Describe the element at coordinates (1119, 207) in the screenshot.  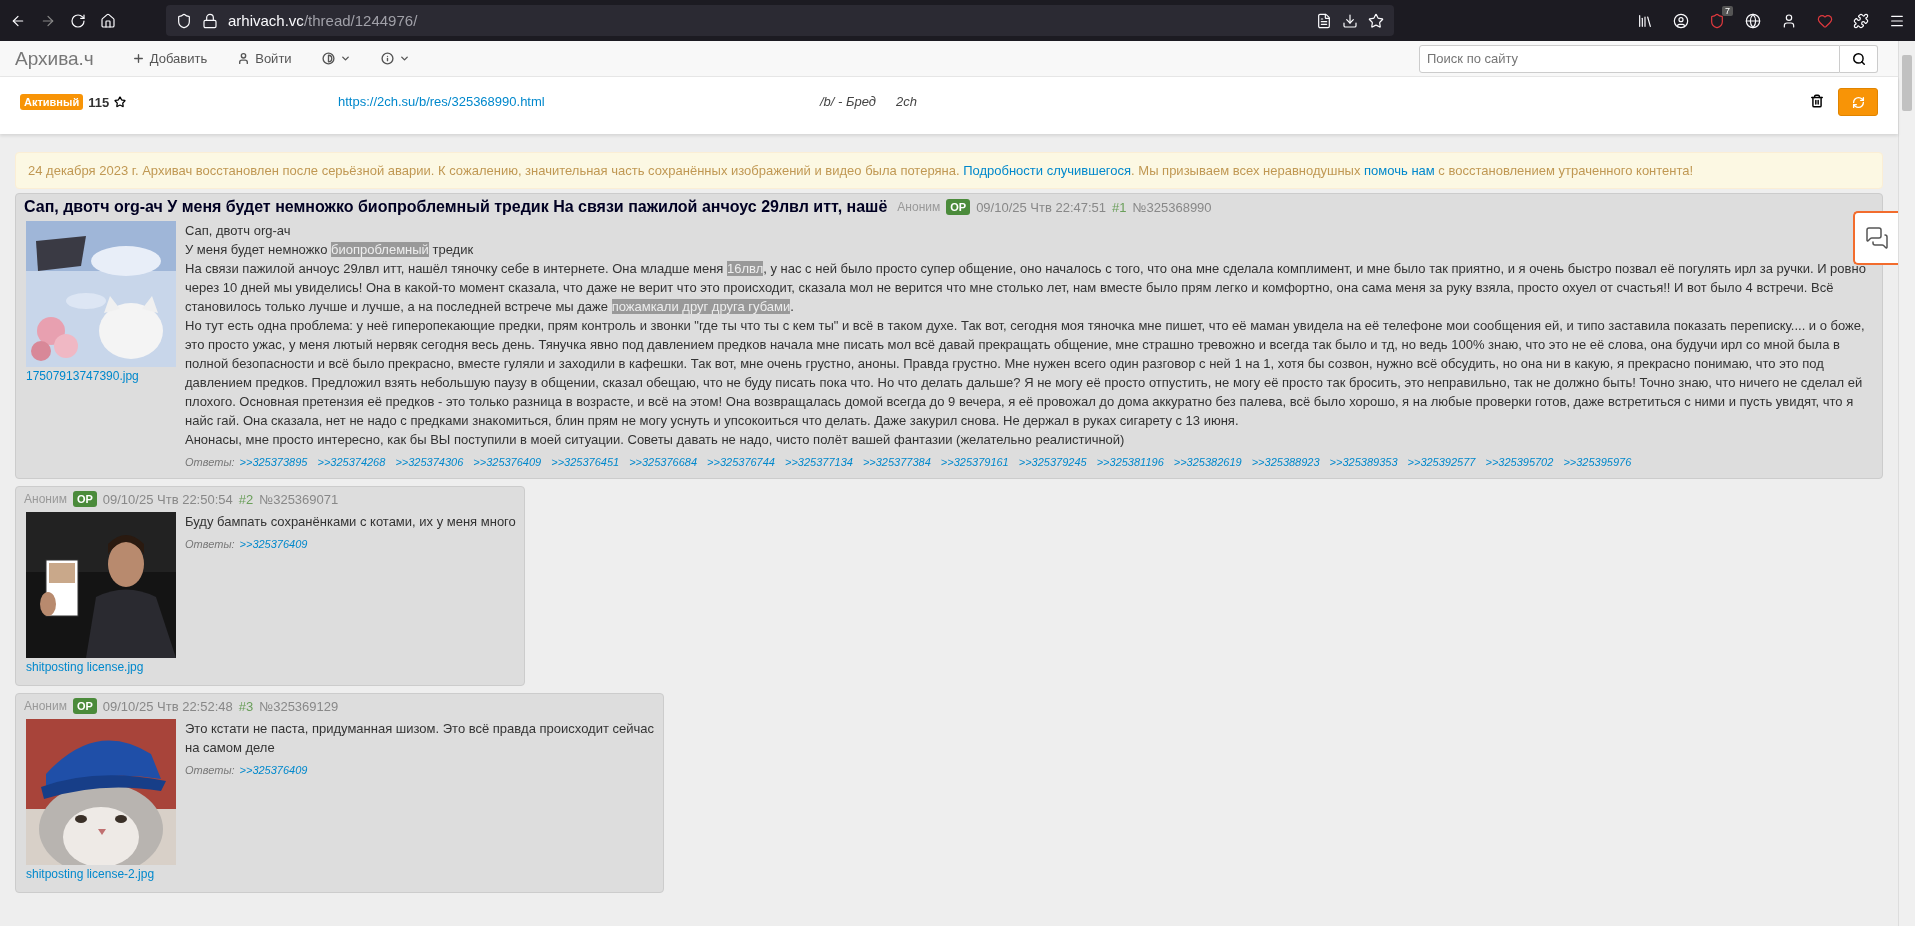
I see `post-number: #1` at that location.